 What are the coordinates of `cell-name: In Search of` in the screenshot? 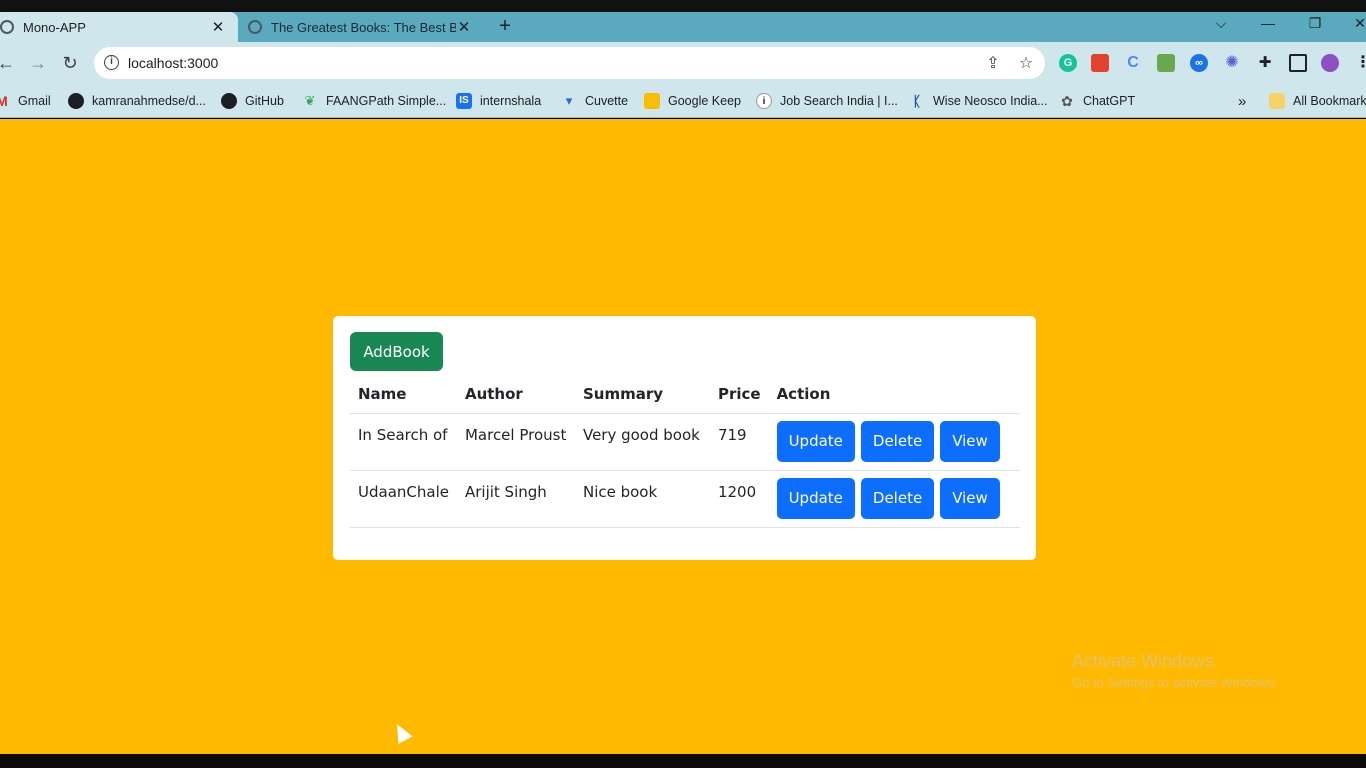 It's located at (403, 442).